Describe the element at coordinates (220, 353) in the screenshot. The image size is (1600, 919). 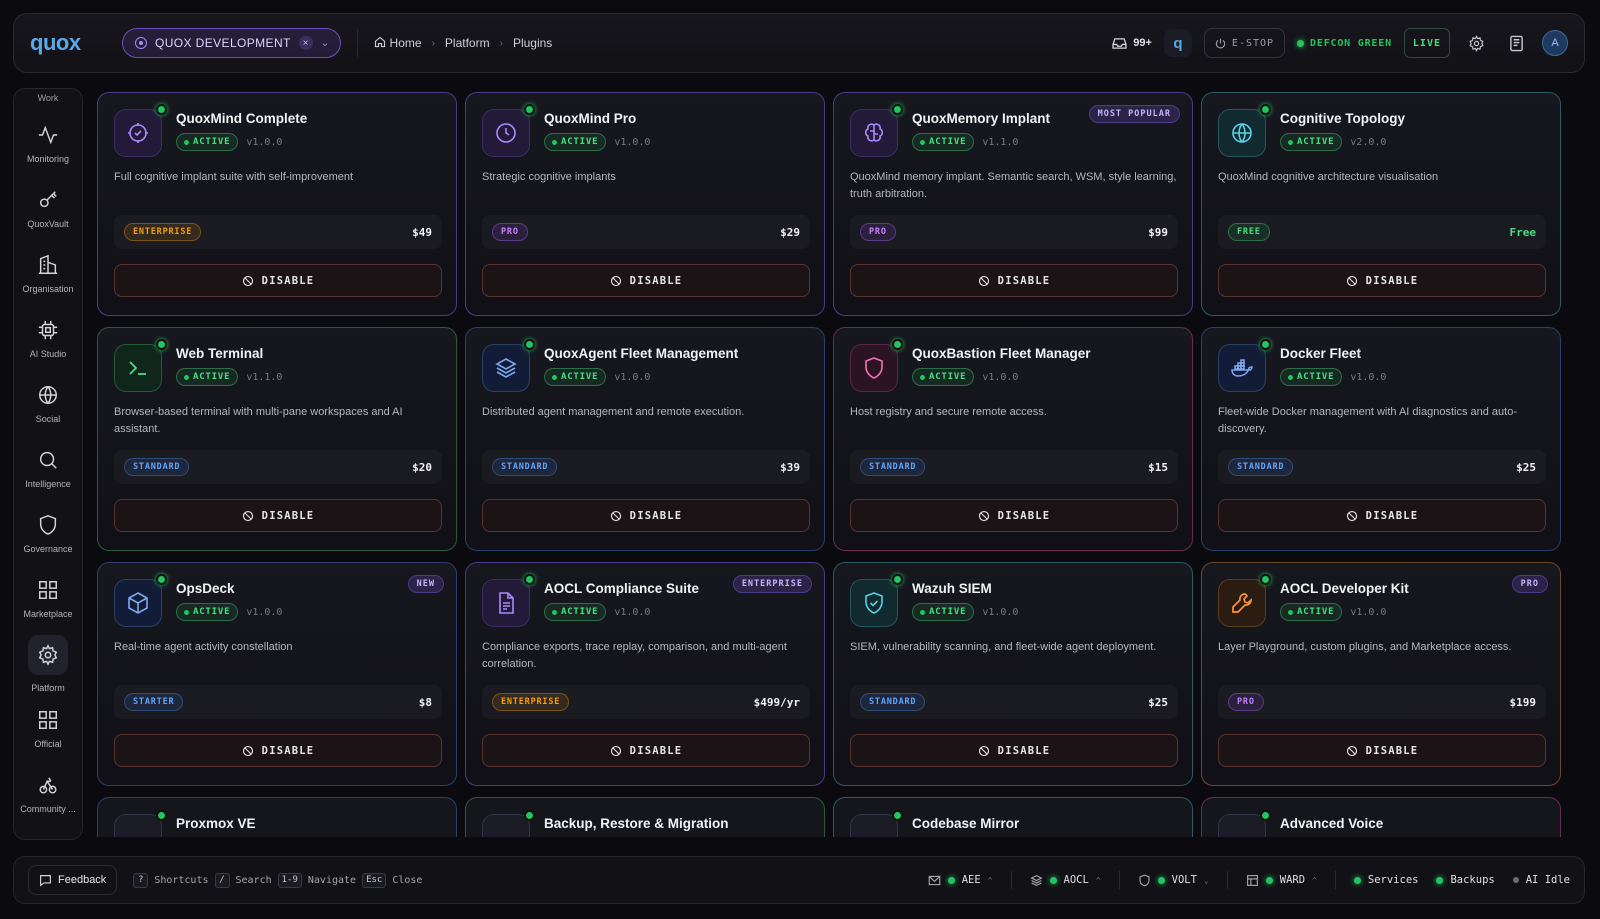
I see `plugin-title: Web Terminal` at that location.